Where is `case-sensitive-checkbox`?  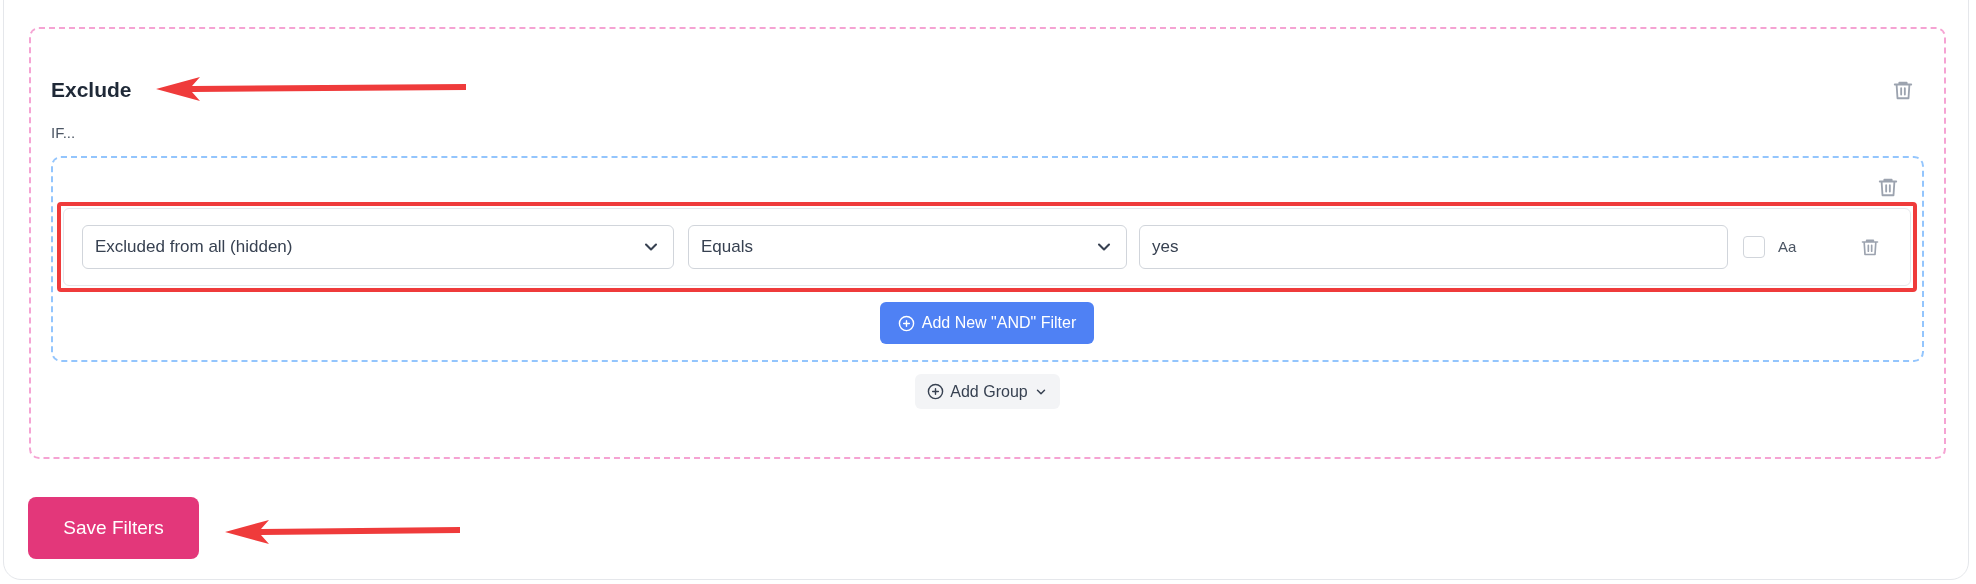 case-sensitive-checkbox is located at coordinates (1754, 247).